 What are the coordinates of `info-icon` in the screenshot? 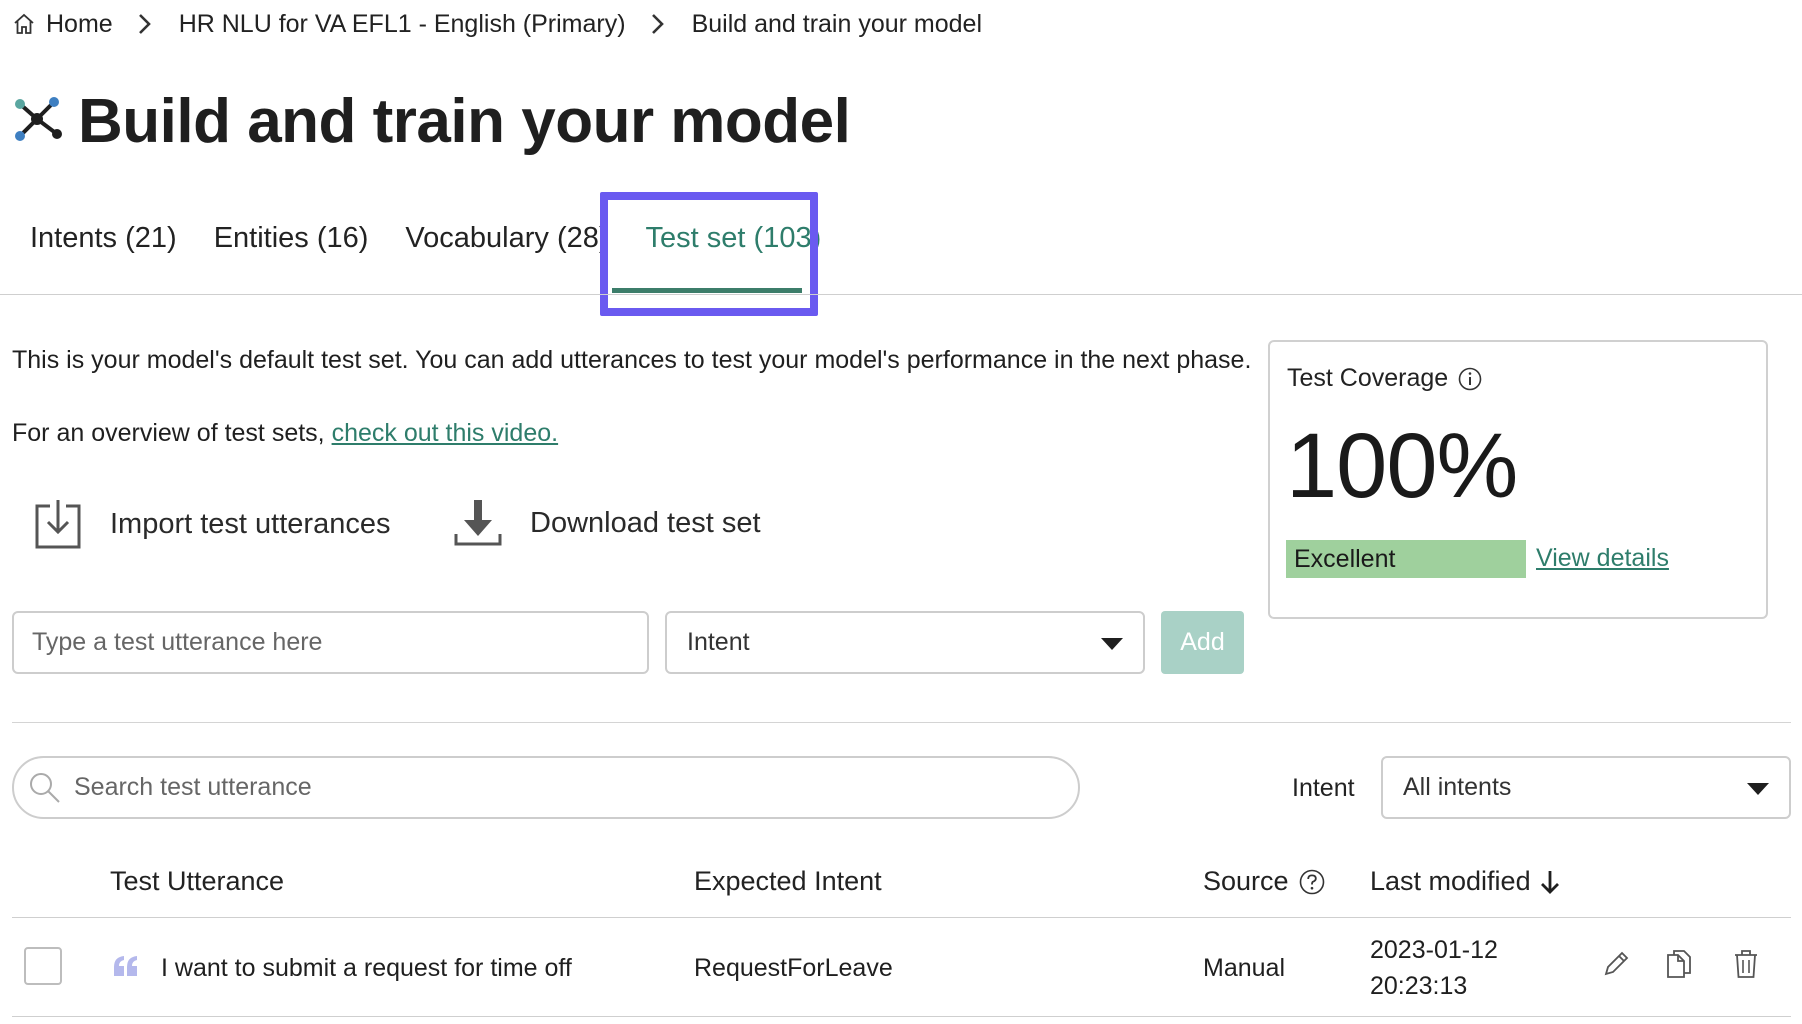 It's located at (1470, 379).